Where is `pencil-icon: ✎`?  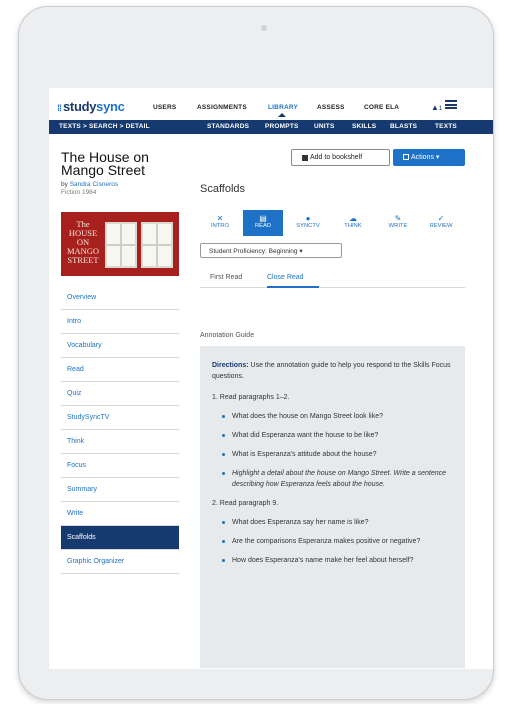
pencil-icon: ✎ is located at coordinates (398, 218).